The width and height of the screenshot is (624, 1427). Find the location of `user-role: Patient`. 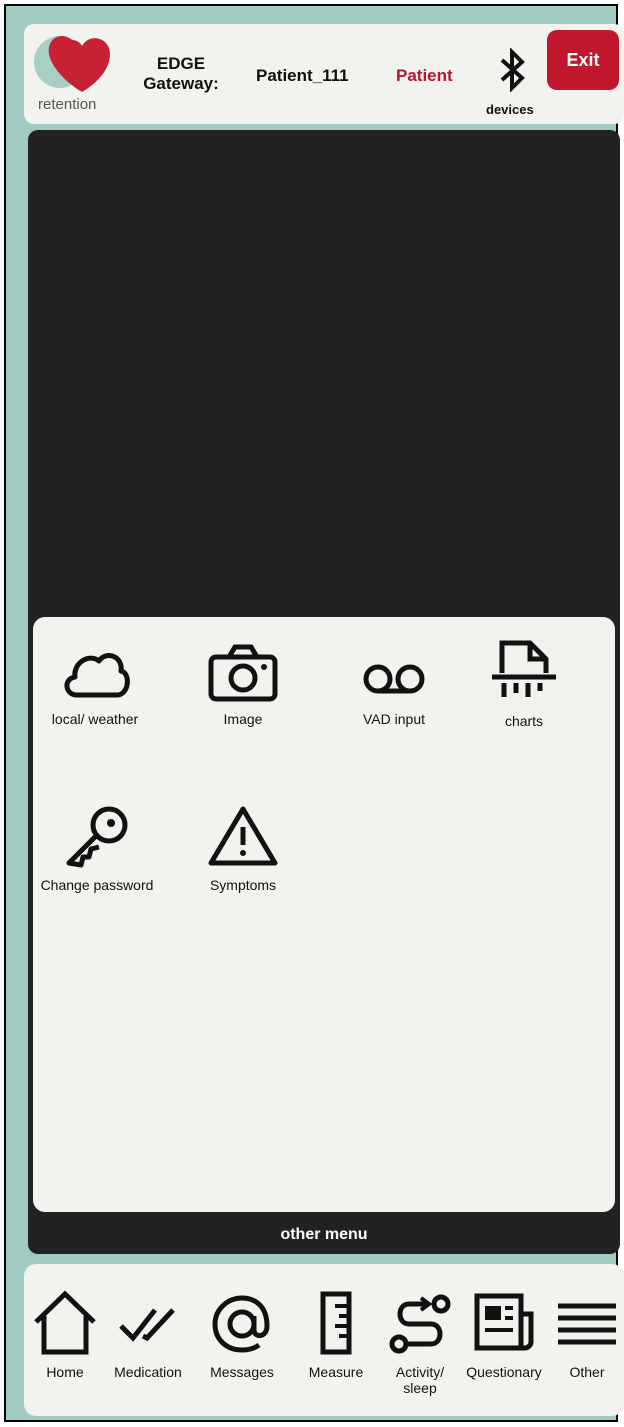

user-role: Patient is located at coordinates (424, 75).